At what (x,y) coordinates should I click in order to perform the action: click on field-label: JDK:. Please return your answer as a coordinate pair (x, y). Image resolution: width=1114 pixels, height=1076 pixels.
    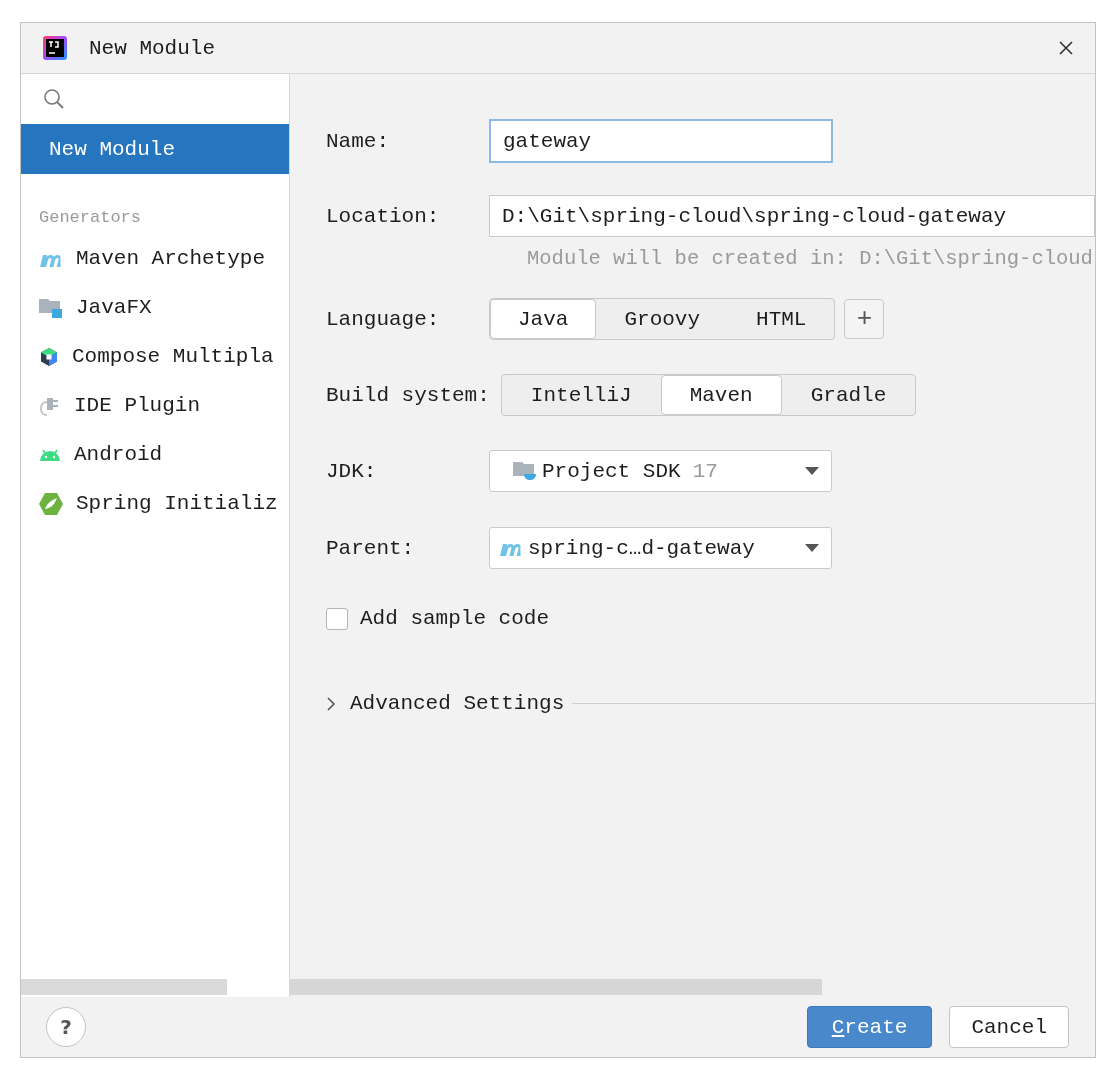
    Looking at the image, I should click on (352, 471).